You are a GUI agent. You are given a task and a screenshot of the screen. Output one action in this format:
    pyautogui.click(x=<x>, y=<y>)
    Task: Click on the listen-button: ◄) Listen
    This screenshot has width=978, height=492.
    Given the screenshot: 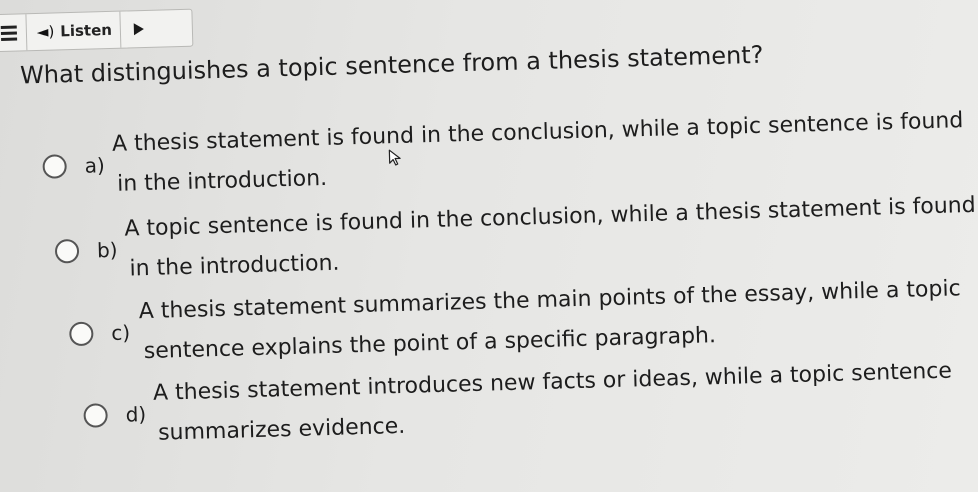 What is the action you would take?
    pyautogui.click(x=74, y=31)
    